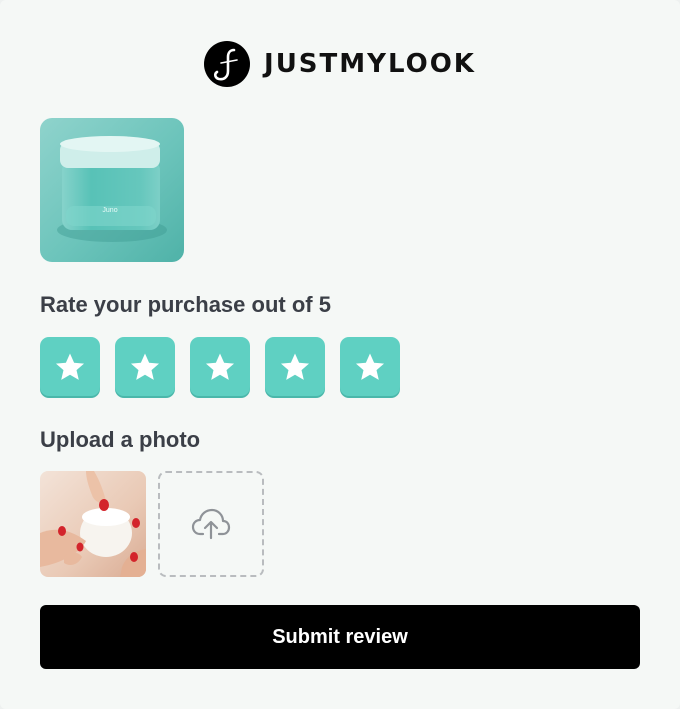 Image resolution: width=680 pixels, height=709 pixels. I want to click on uploaded-photo-thumbnail, so click(93, 524).